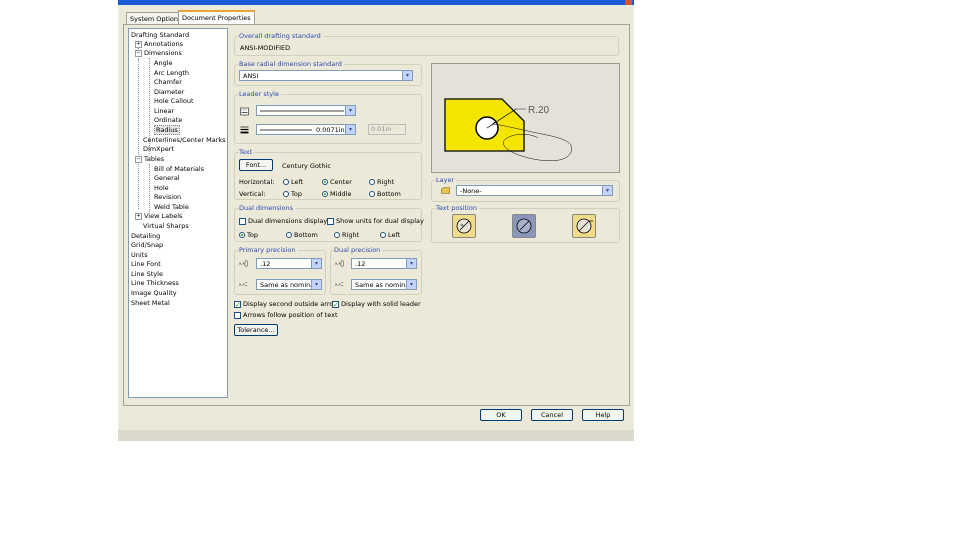  I want to click on base-standard-select: ANSI ▾, so click(326, 75).